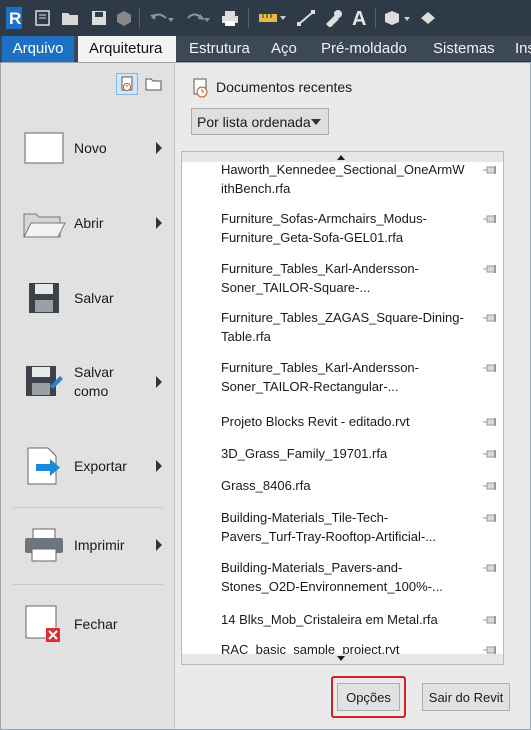 The width and height of the screenshot is (531, 730). What do you see at coordinates (284, 87) in the screenshot?
I see `recent-documents-title: Documentos recentes` at bounding box center [284, 87].